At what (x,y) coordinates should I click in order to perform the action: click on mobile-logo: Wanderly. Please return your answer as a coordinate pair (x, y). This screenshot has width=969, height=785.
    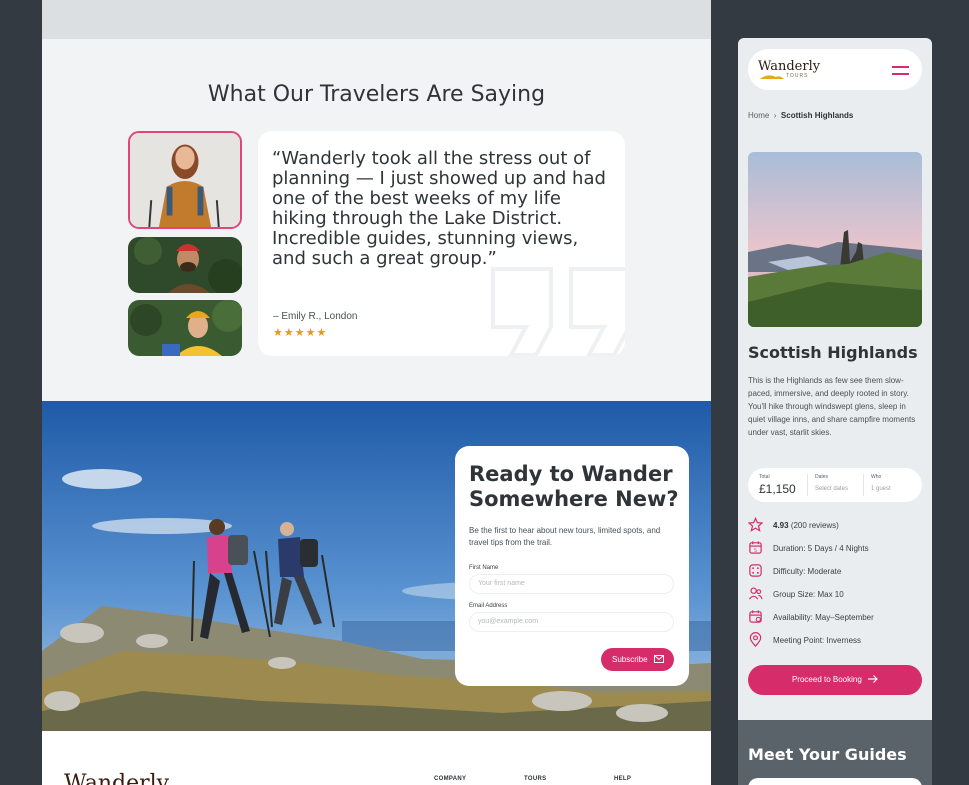
    Looking at the image, I should click on (789, 66).